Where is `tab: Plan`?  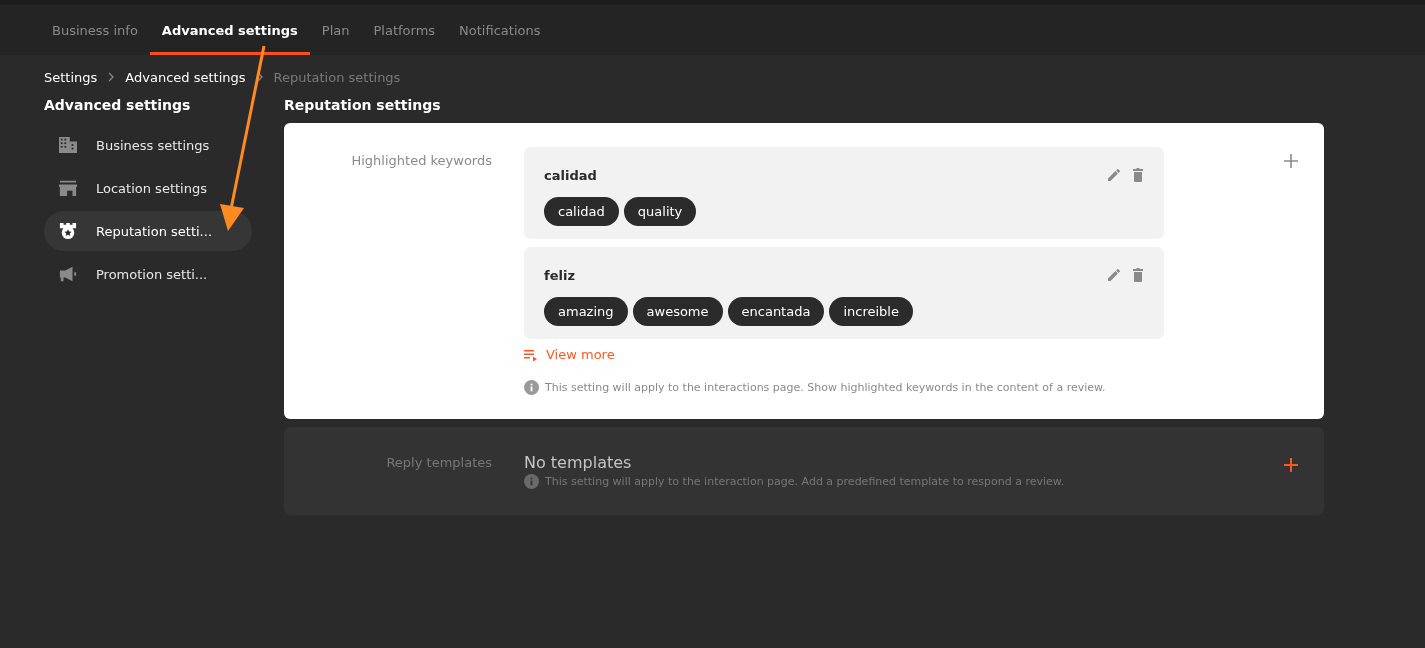 tab: Plan is located at coordinates (335, 30).